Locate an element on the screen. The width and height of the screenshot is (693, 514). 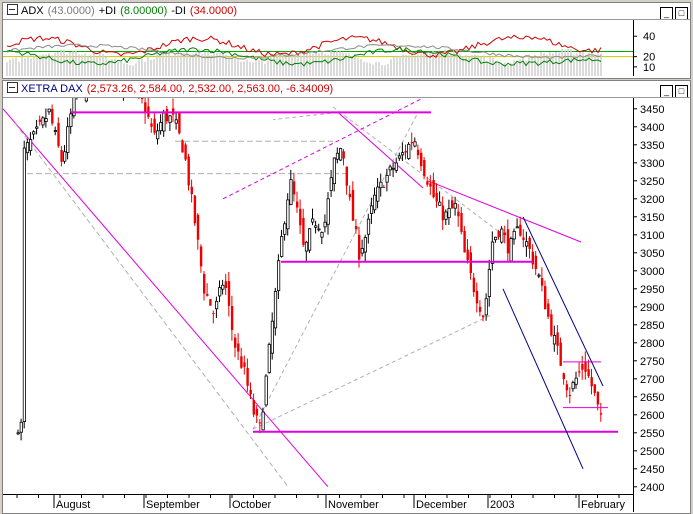
y-tick-label: 3200 is located at coordinates (652, 200).